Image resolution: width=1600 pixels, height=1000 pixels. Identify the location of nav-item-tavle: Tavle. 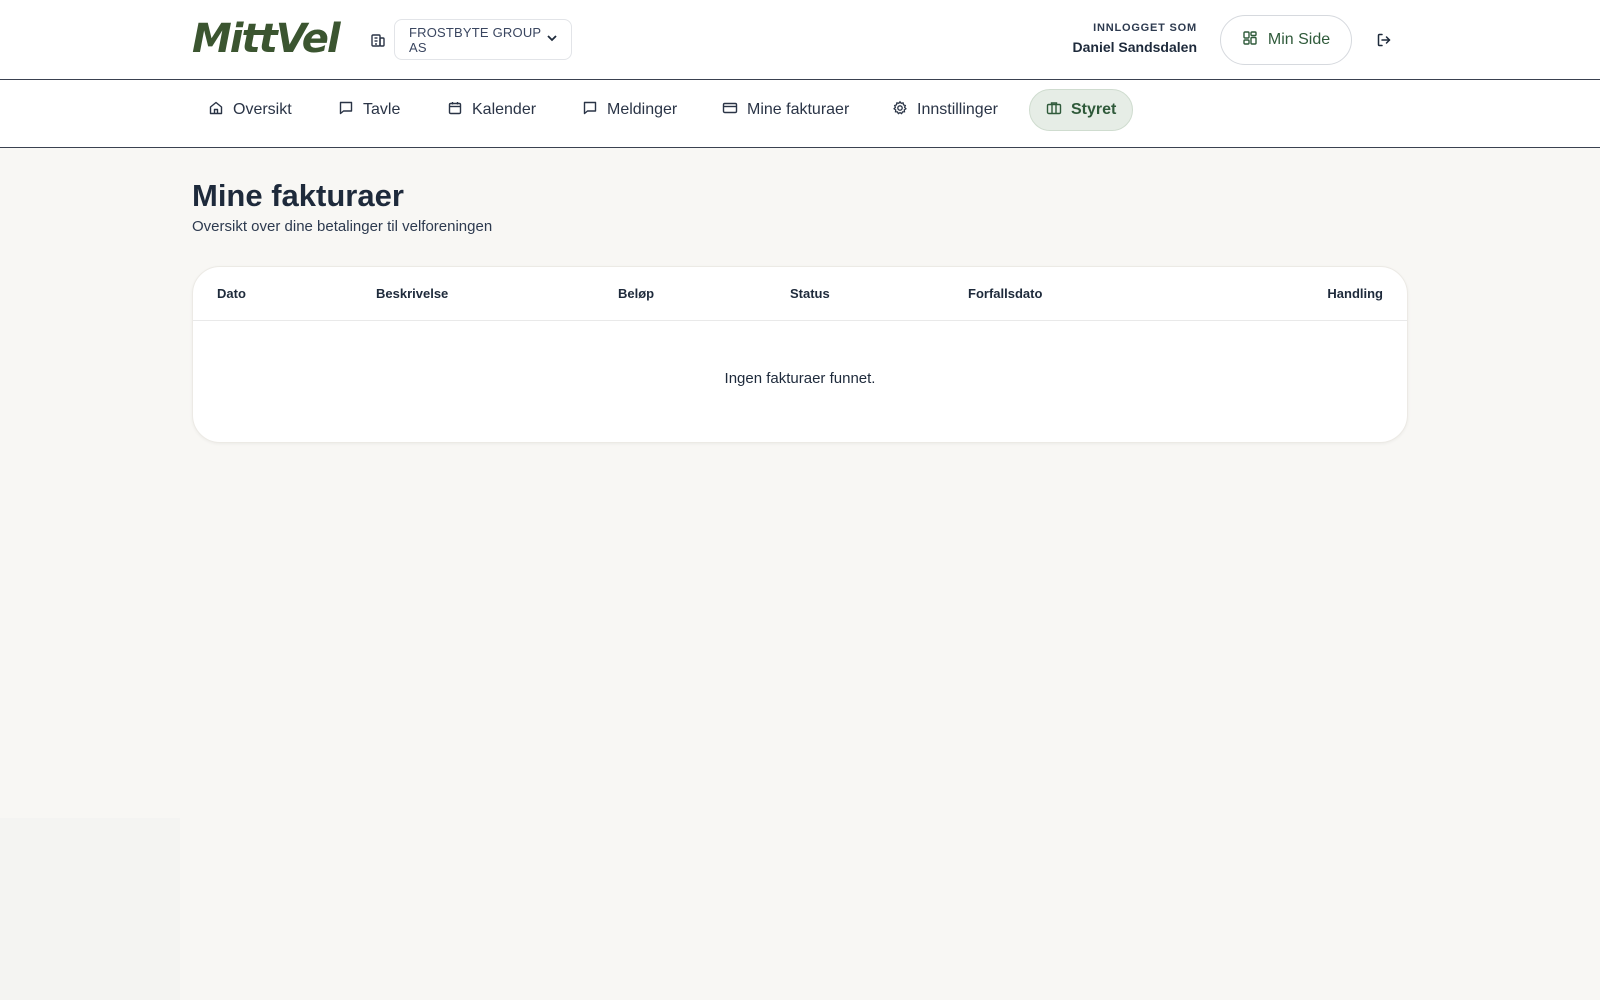
(369, 110).